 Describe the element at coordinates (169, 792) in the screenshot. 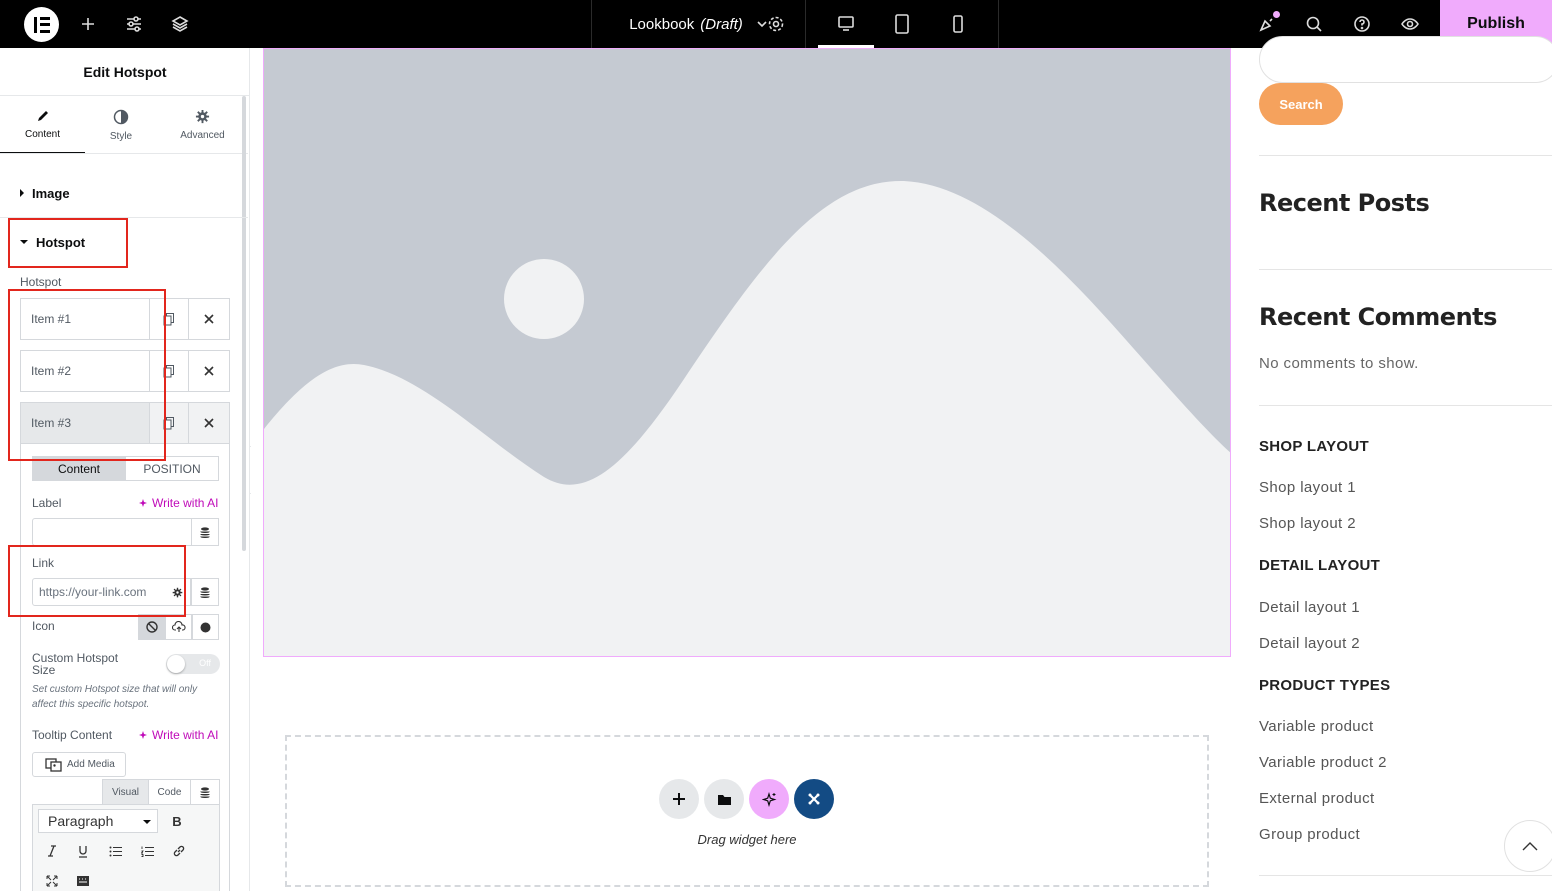

I see `tab-code: Code` at that location.